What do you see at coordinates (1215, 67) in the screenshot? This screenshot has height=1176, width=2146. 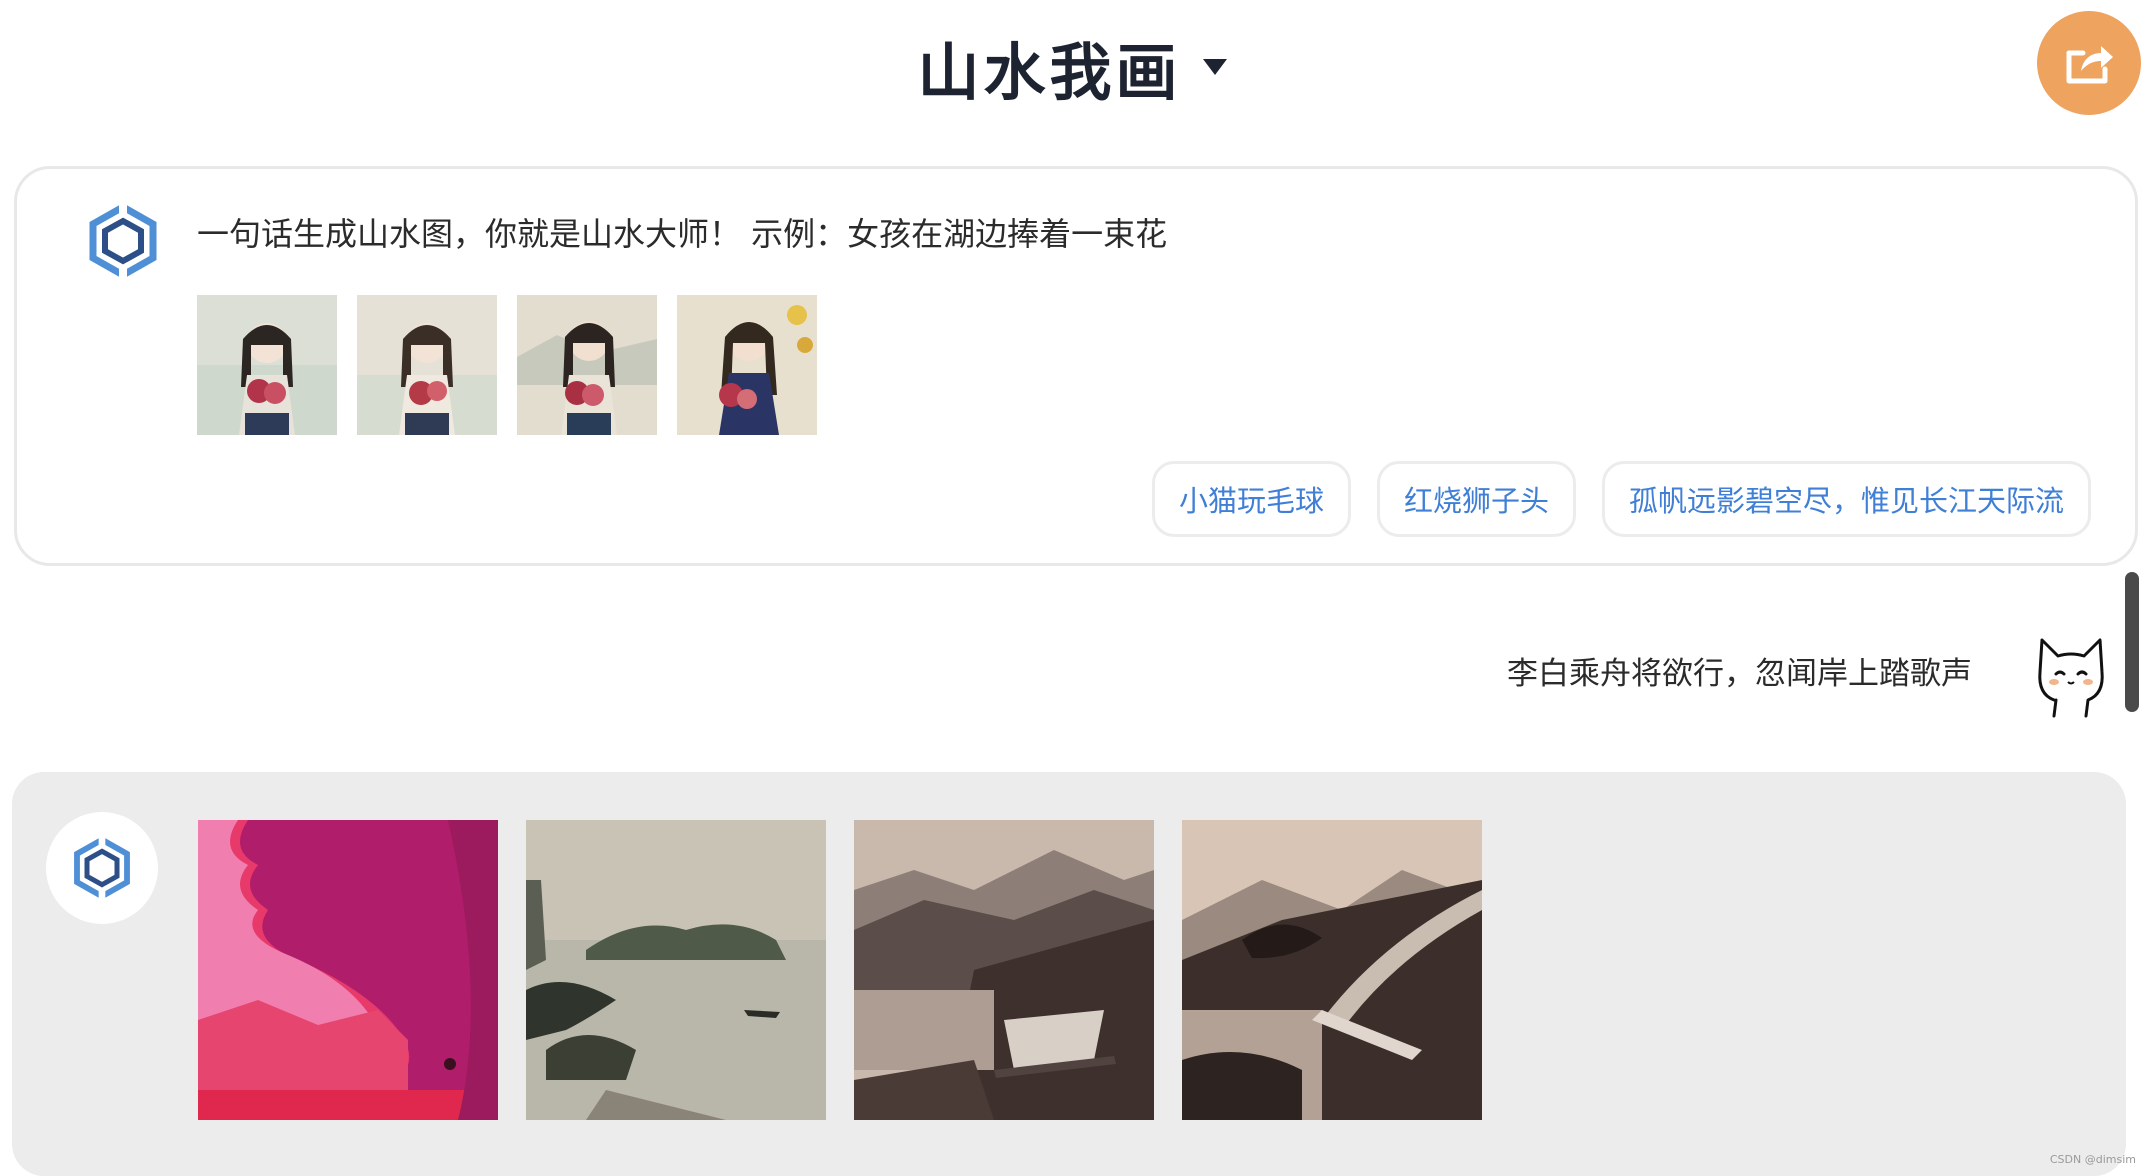 I see `caret-down-icon` at bounding box center [1215, 67].